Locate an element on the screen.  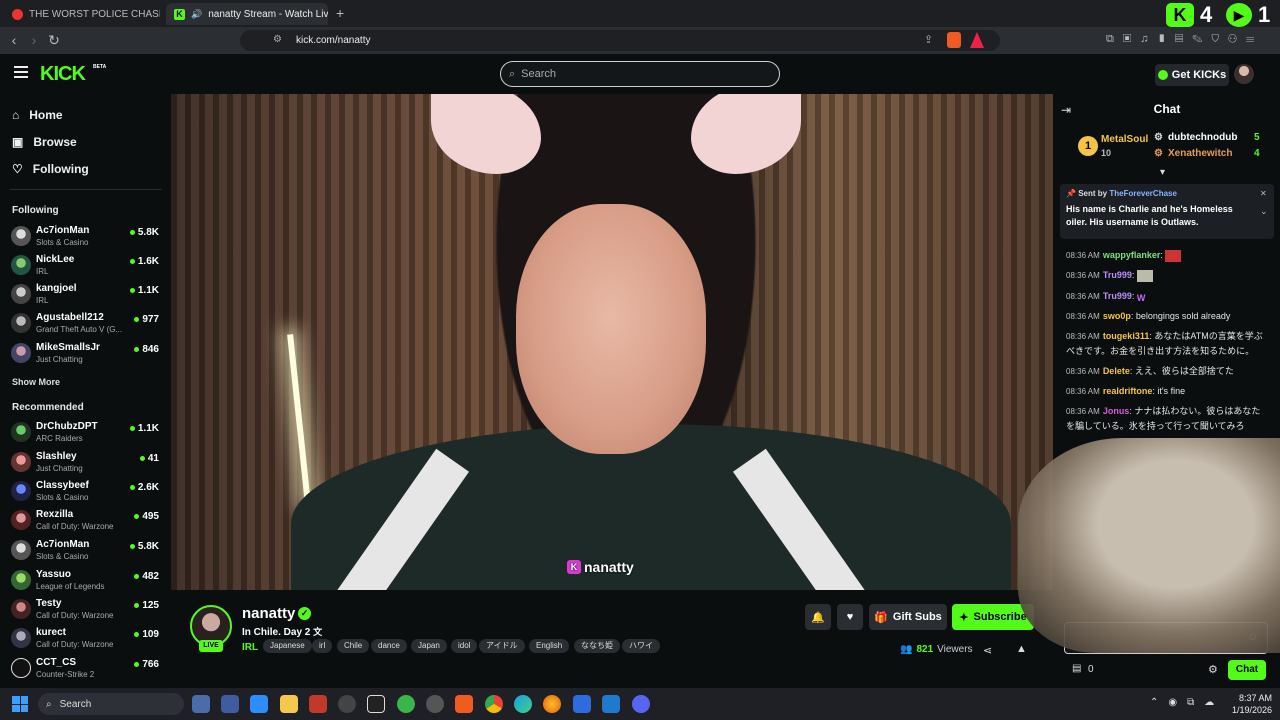
channel-category: Call of Duty: Warzone is located at coordinates (75, 644).